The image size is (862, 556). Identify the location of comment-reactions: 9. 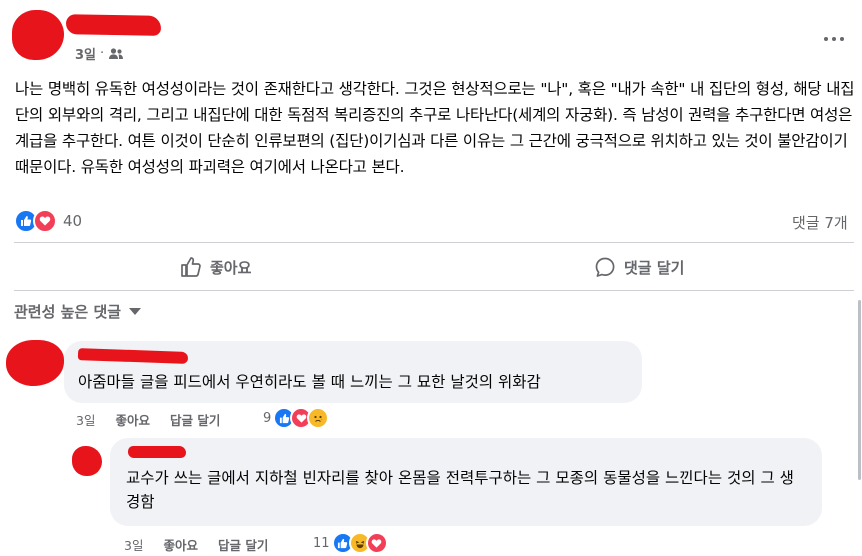
(296, 418).